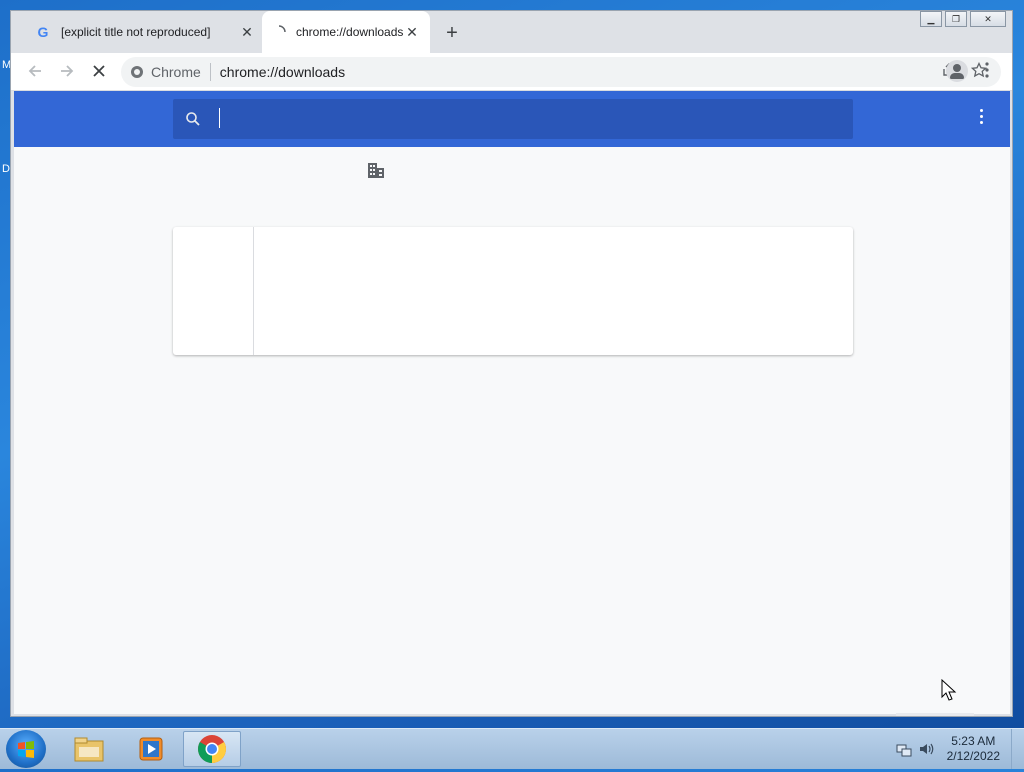  Describe the element at coordinates (136, 32) in the screenshot. I see `tab-title: [explicit title not reproduced]` at that location.